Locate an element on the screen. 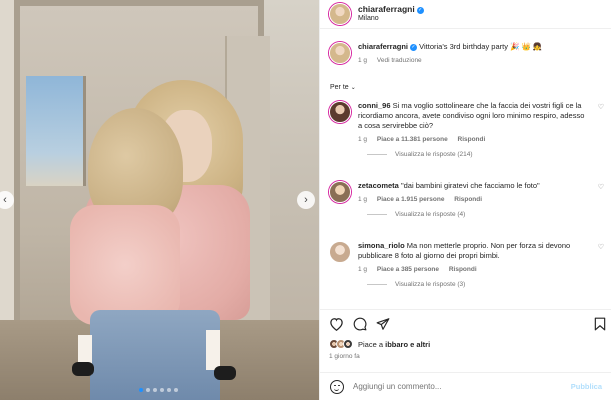 The image size is (611, 400). comment-username: conni_96 is located at coordinates (374, 105).